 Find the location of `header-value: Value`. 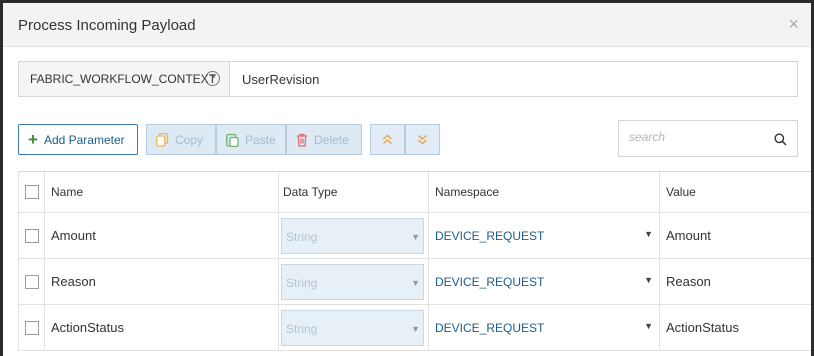

header-value: Value is located at coordinates (735, 192).